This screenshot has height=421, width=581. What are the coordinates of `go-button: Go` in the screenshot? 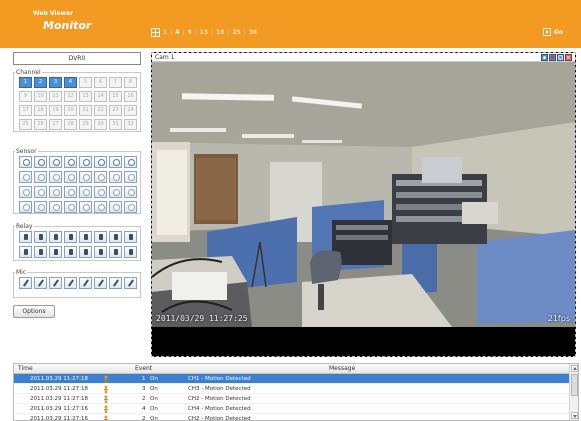 It's located at (553, 32).